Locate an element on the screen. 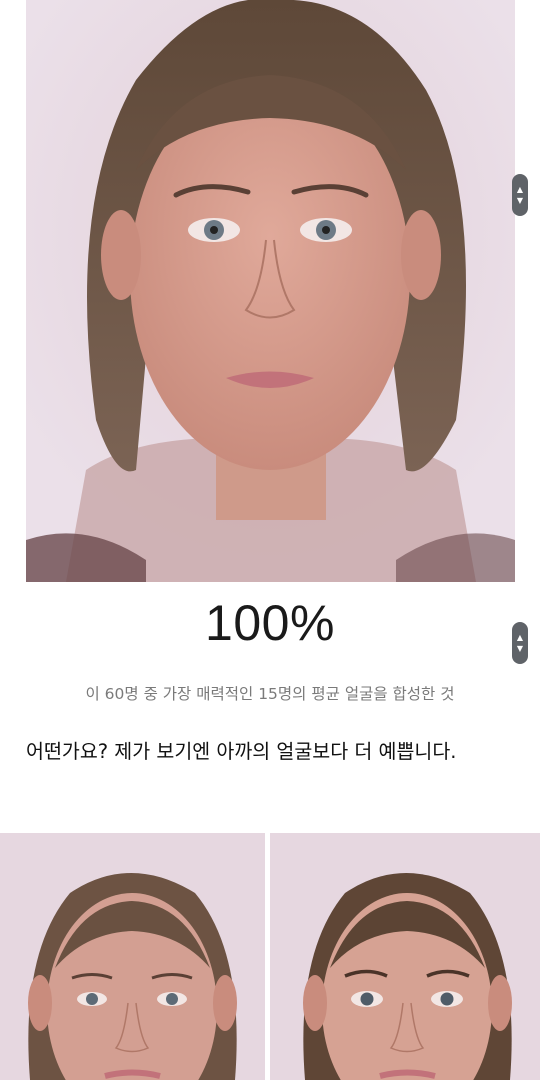  right-face-image is located at coordinates (405, 956).